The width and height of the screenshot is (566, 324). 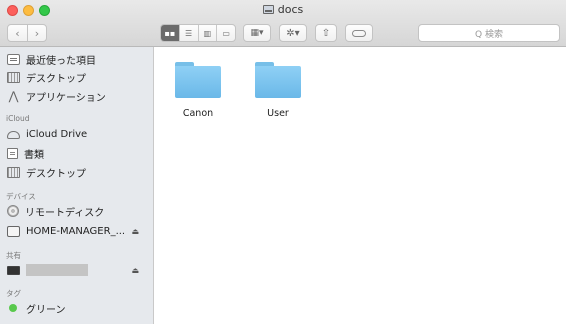 I want to click on drive-icon, so click(x=268, y=9).